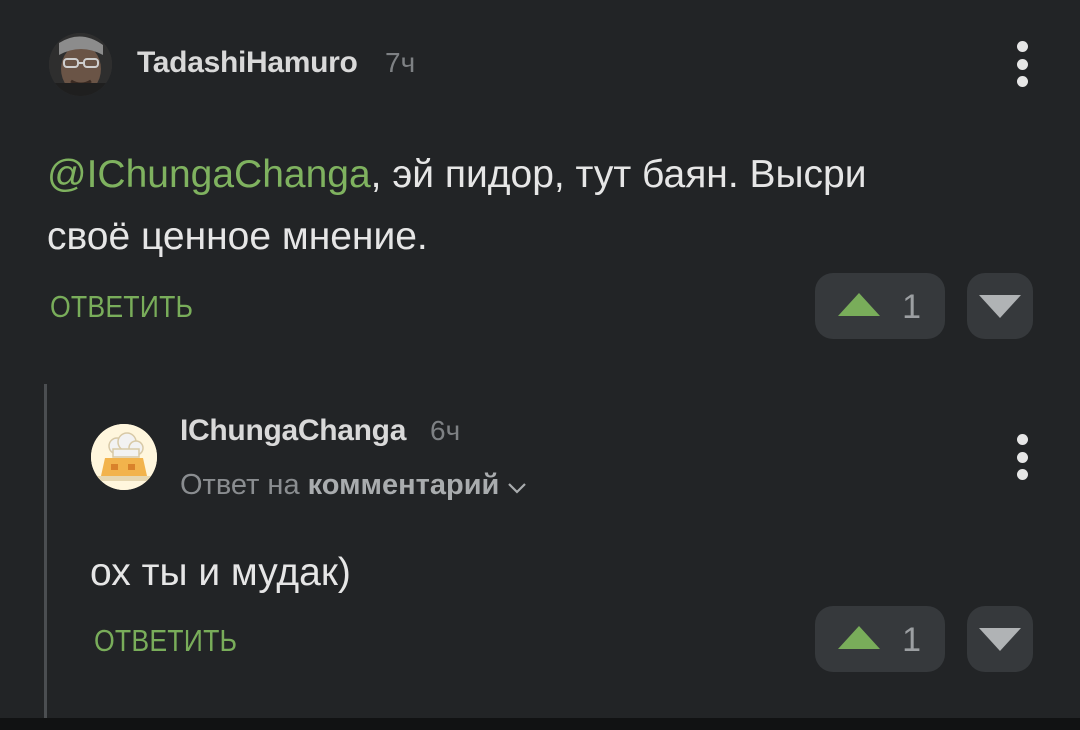 Image resolution: width=1080 pixels, height=730 pixels. Describe the element at coordinates (517, 486) in the screenshot. I see `chevron-down-icon` at that location.